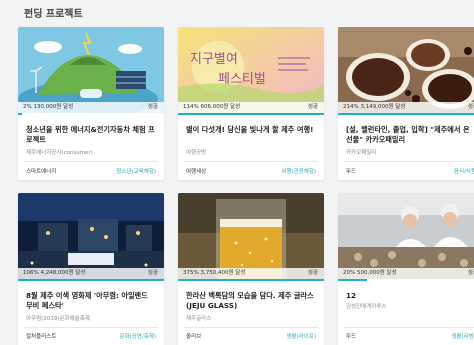 The width and height of the screenshot is (474, 345). What do you see at coordinates (41, 337) in the screenshot?
I see `maker-name: 컬처플러스트` at bounding box center [41, 337].